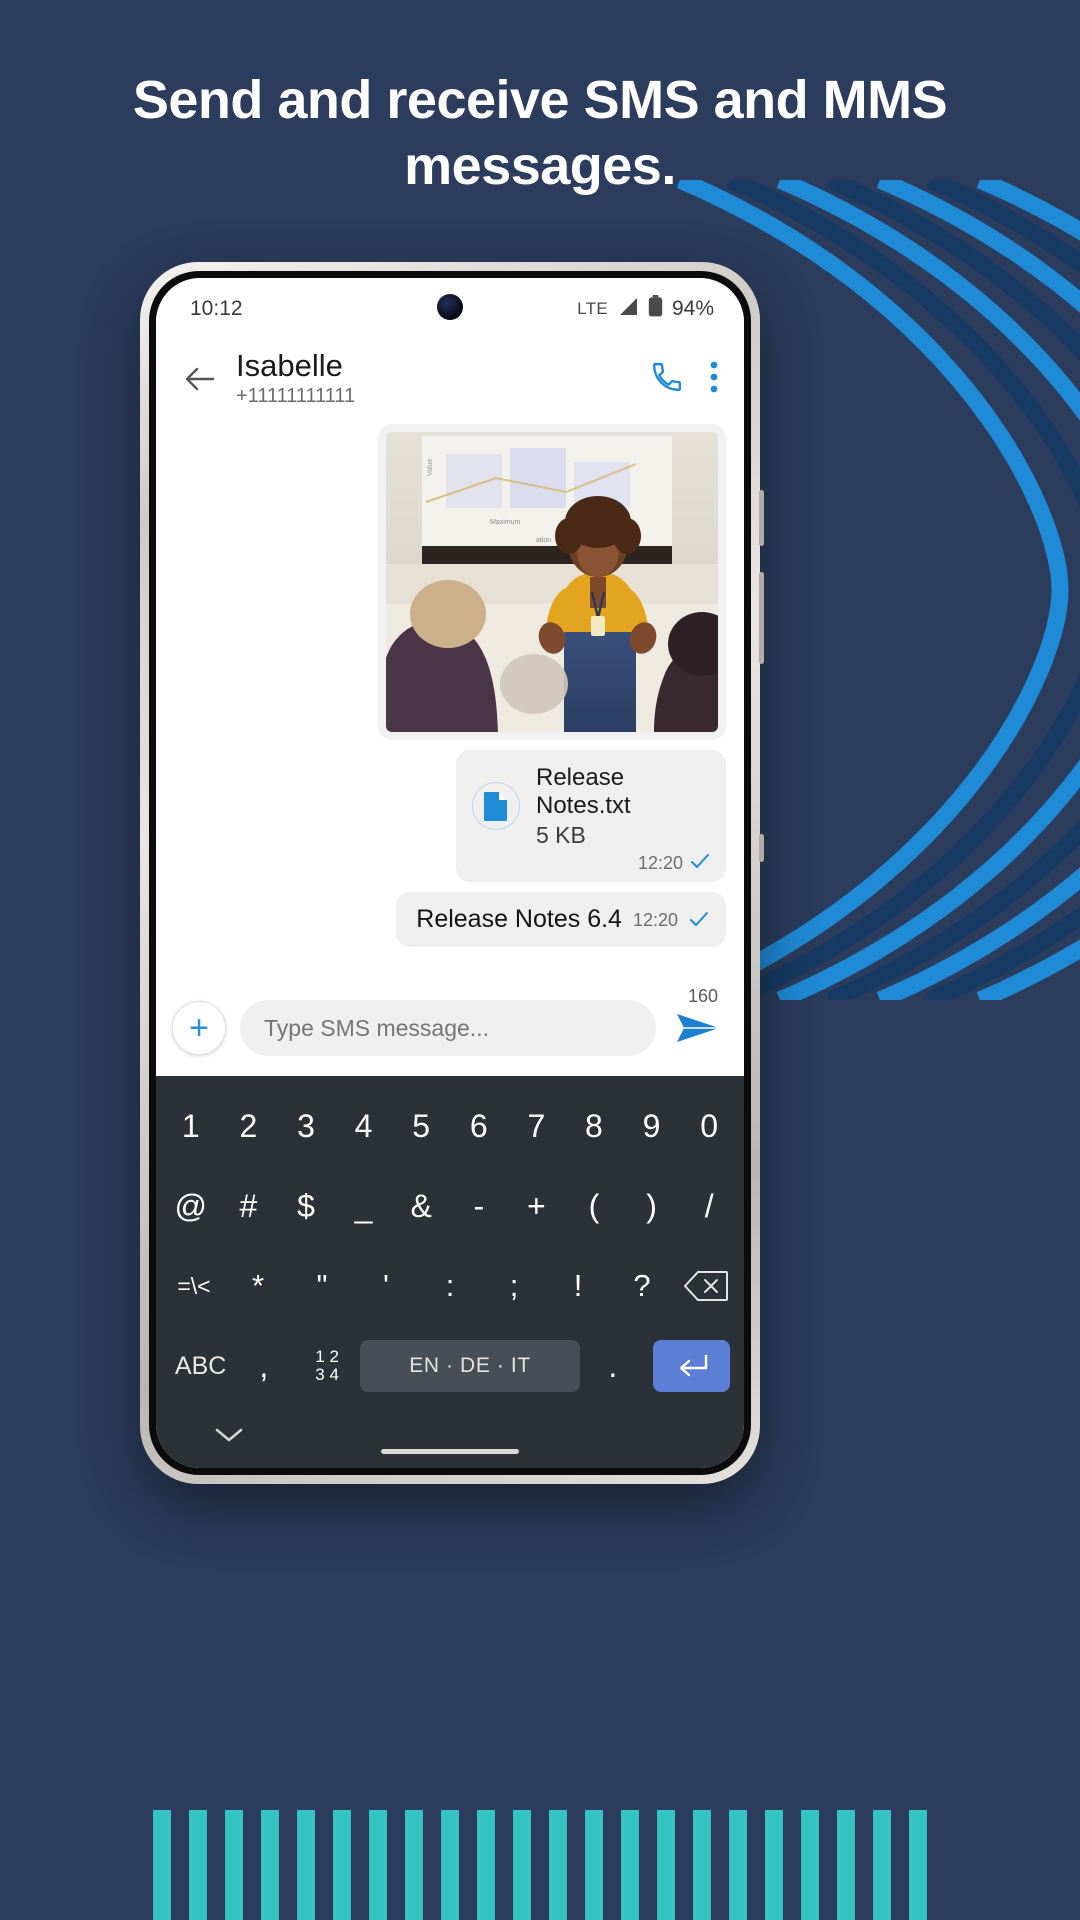 The image size is (1080, 1920). I want to click on key-3: 3, so click(306, 1126).